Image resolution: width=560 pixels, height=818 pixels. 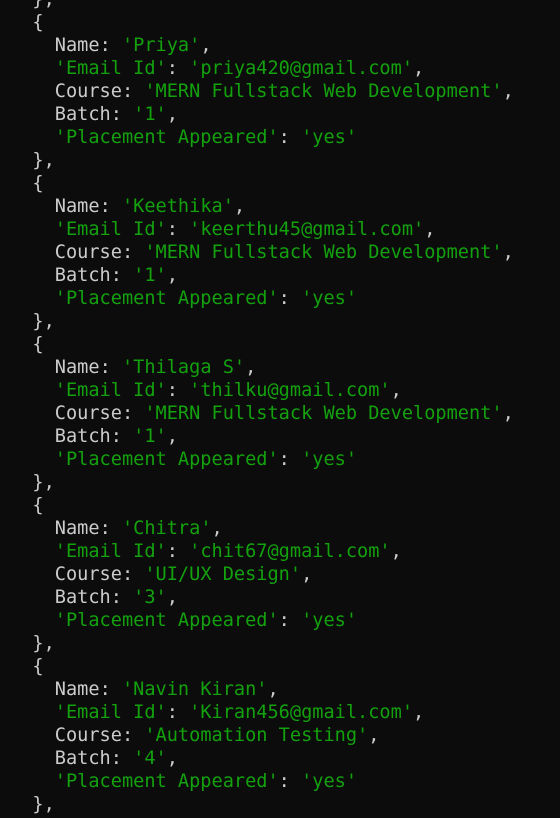 What do you see at coordinates (223, 574) in the screenshot?
I see `string-token: 'UI/UX Design'` at bounding box center [223, 574].